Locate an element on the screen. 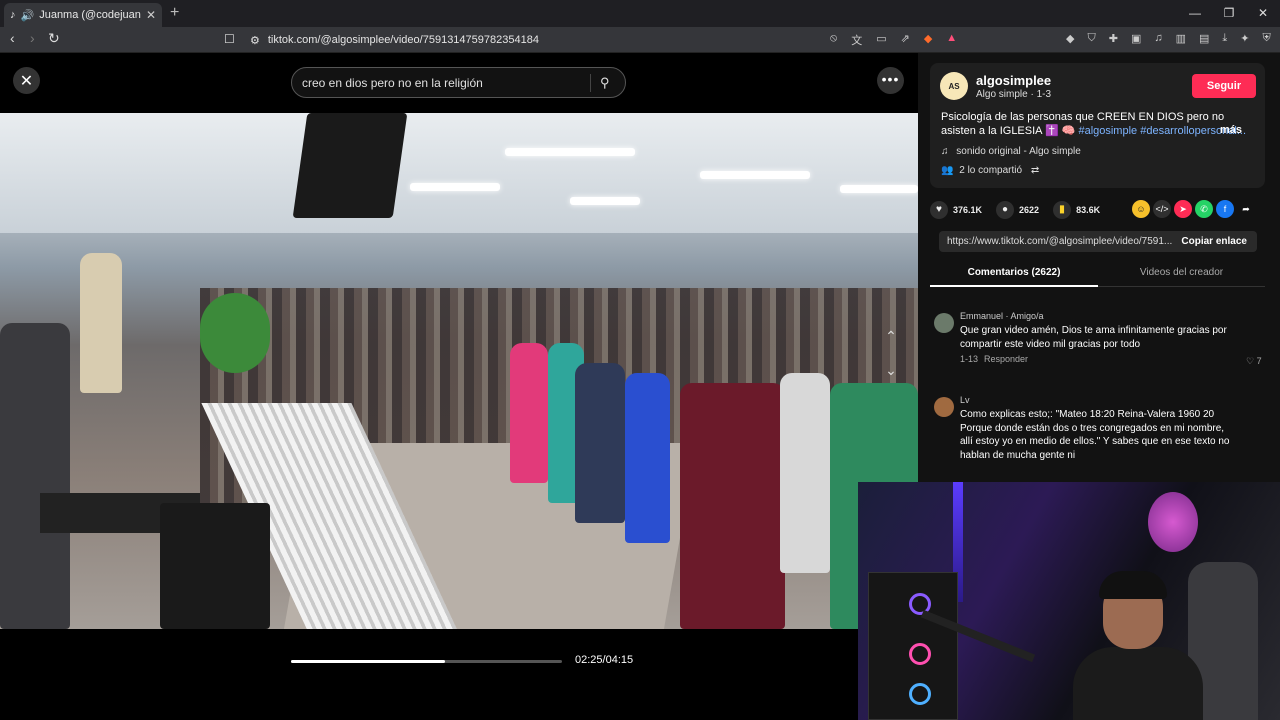 Image resolution: width=1280 pixels, height=720 pixels. close-window-icon: ✕ is located at coordinates (1263, 13).